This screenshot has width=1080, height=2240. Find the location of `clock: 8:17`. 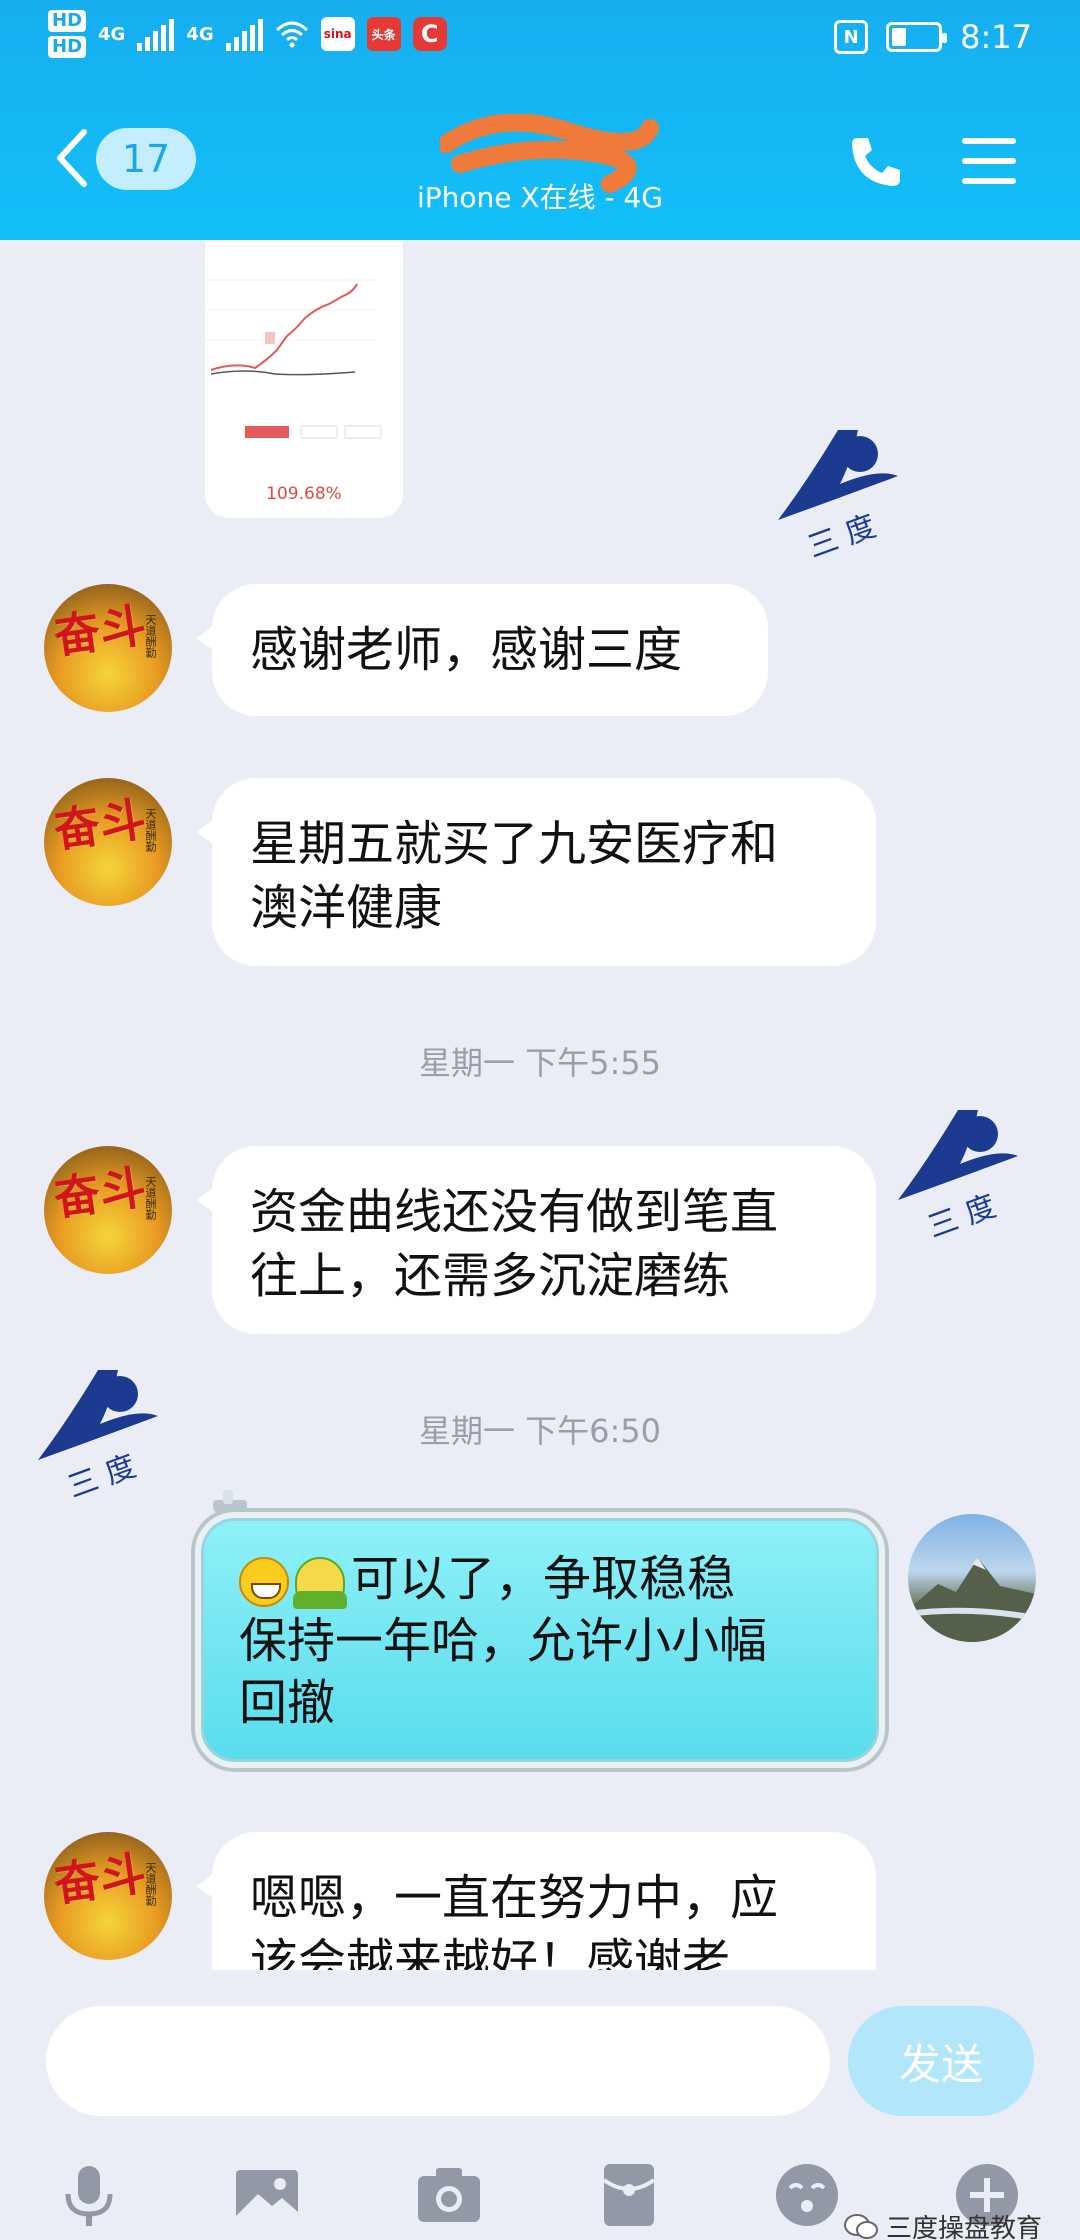

clock: 8:17 is located at coordinates (996, 37).